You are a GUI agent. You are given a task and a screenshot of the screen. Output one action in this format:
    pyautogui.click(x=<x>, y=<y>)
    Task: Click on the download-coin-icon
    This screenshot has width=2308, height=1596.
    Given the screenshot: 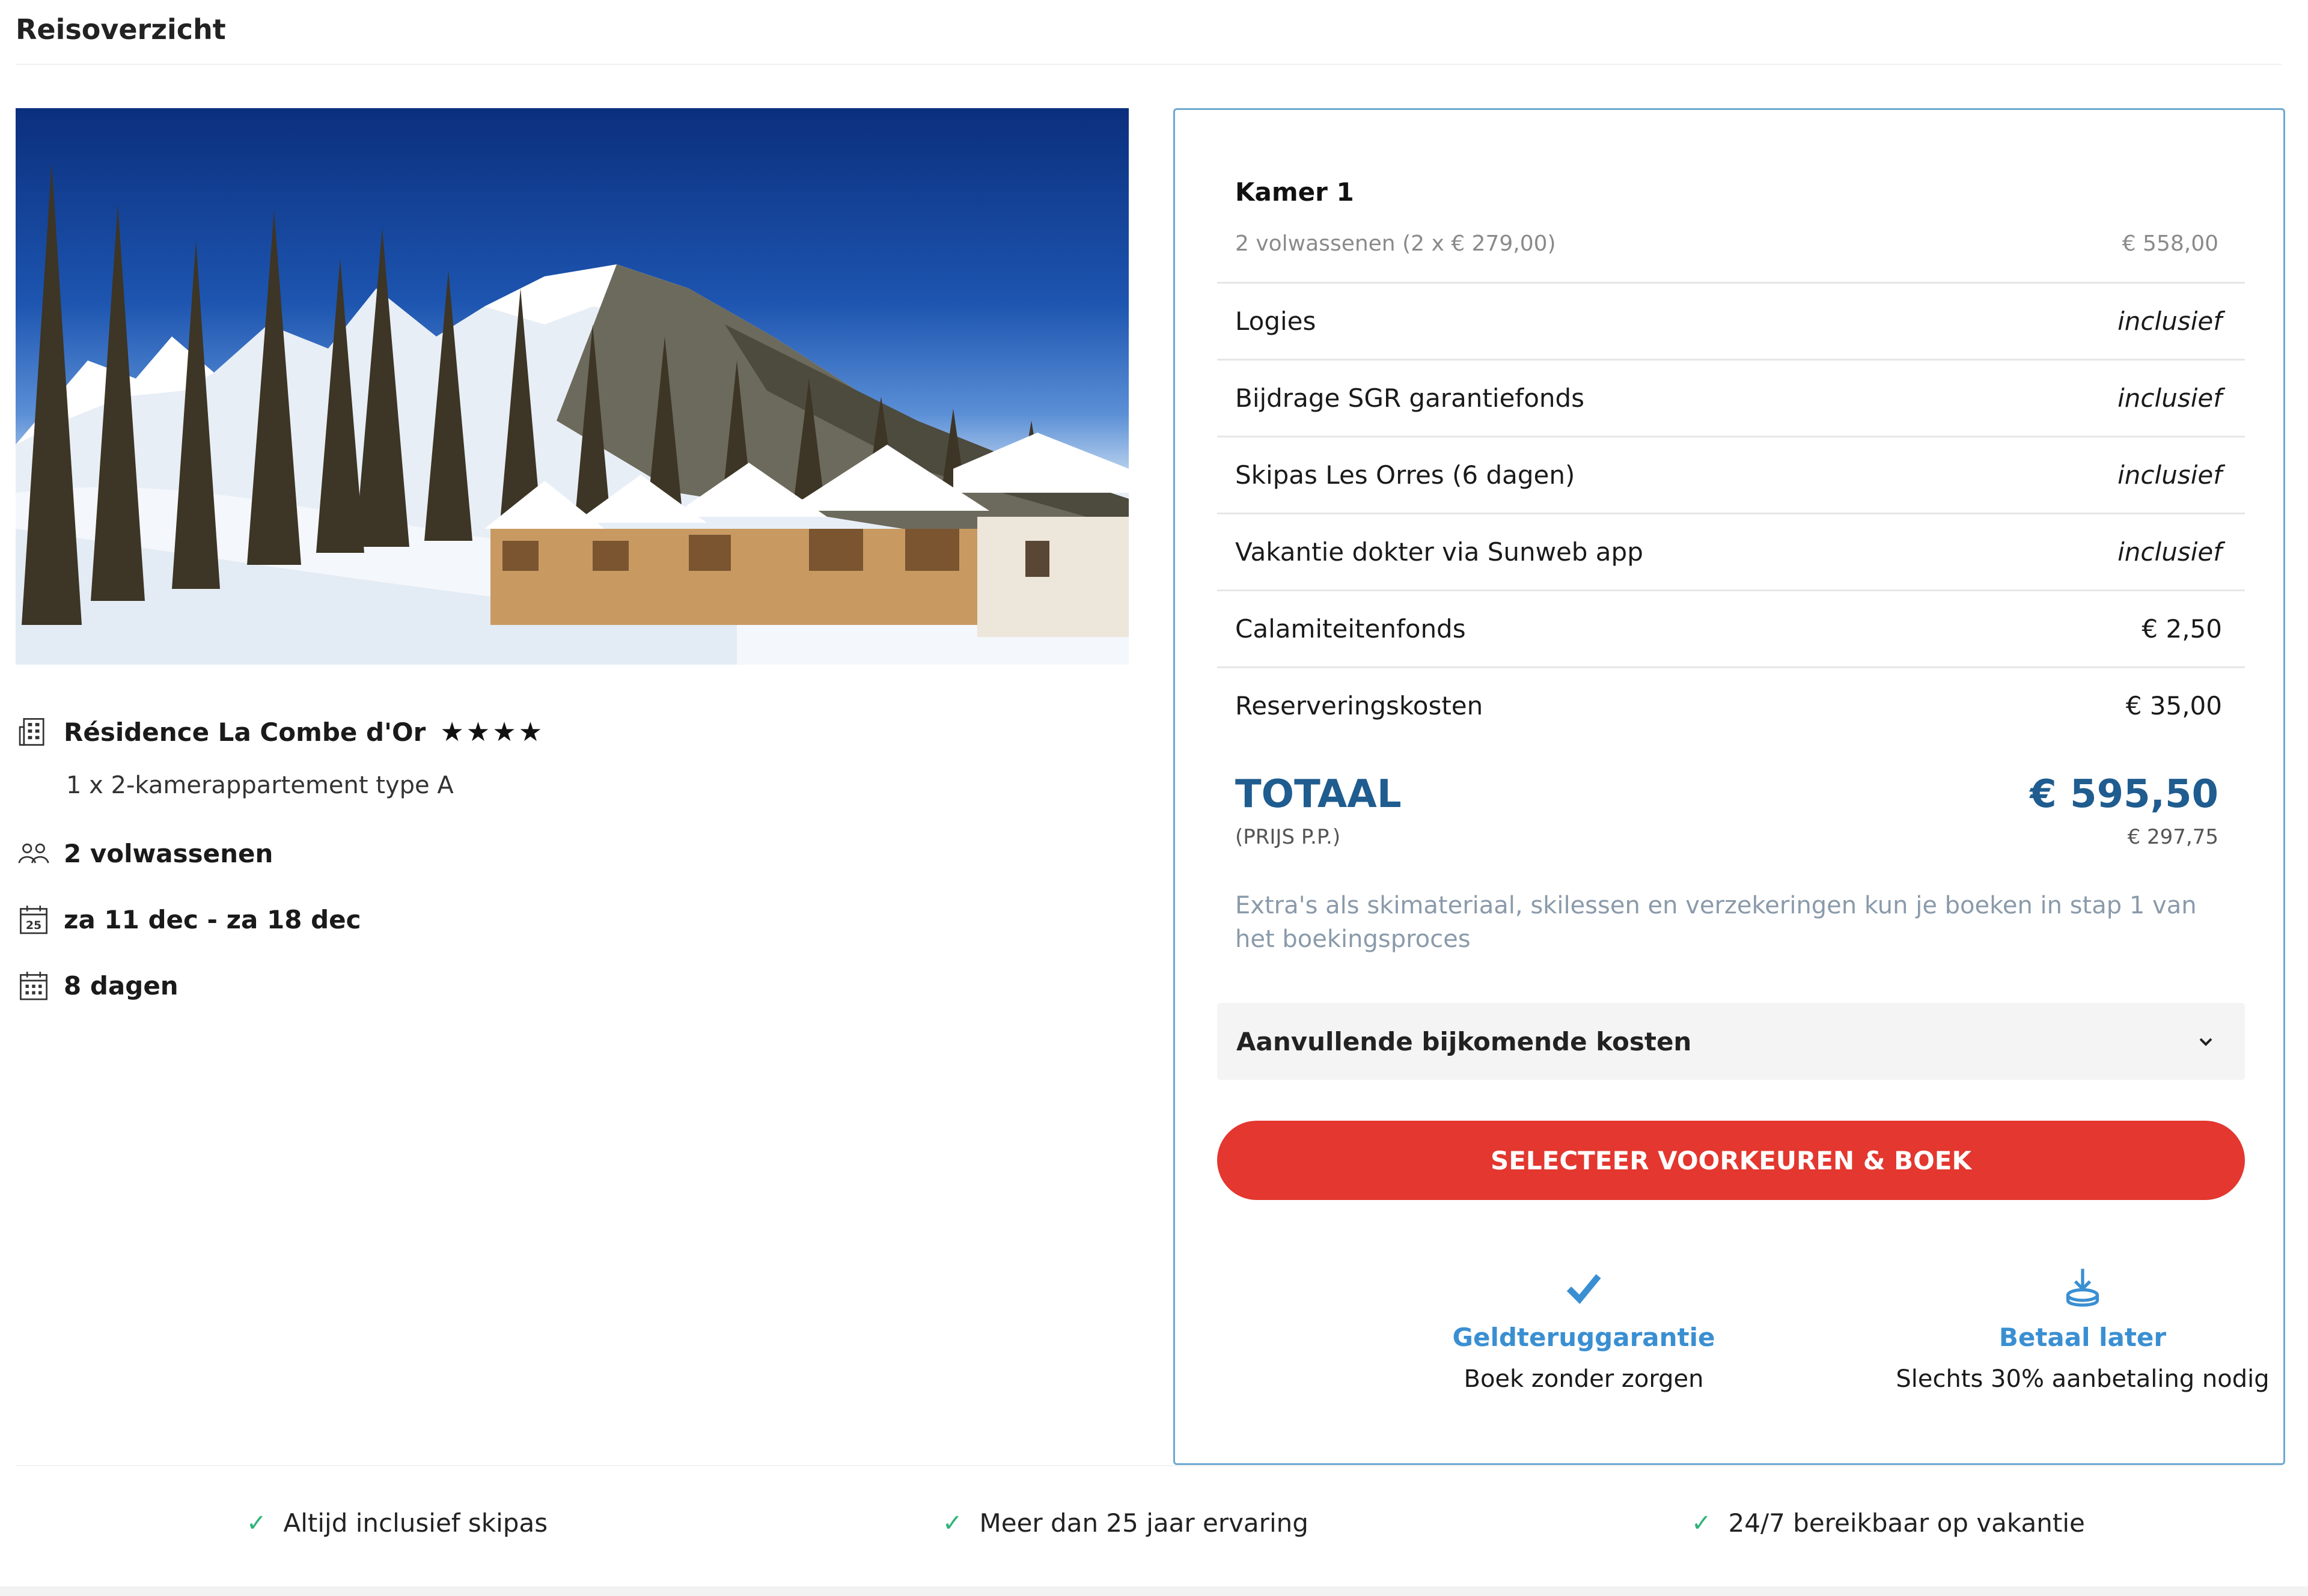 What is the action you would take?
    pyautogui.click(x=2082, y=1288)
    